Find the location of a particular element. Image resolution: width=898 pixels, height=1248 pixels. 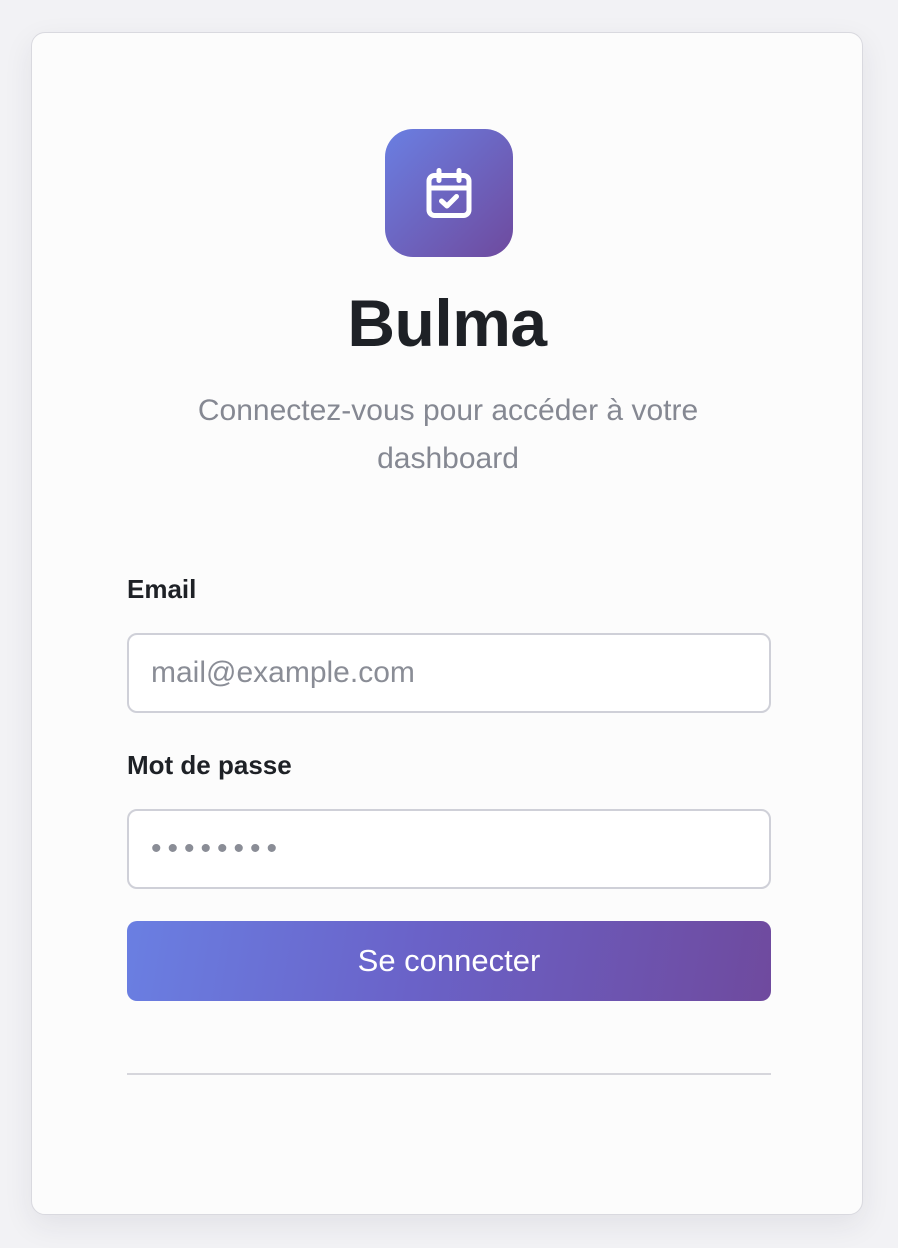

email-label: Email is located at coordinates (162, 589).